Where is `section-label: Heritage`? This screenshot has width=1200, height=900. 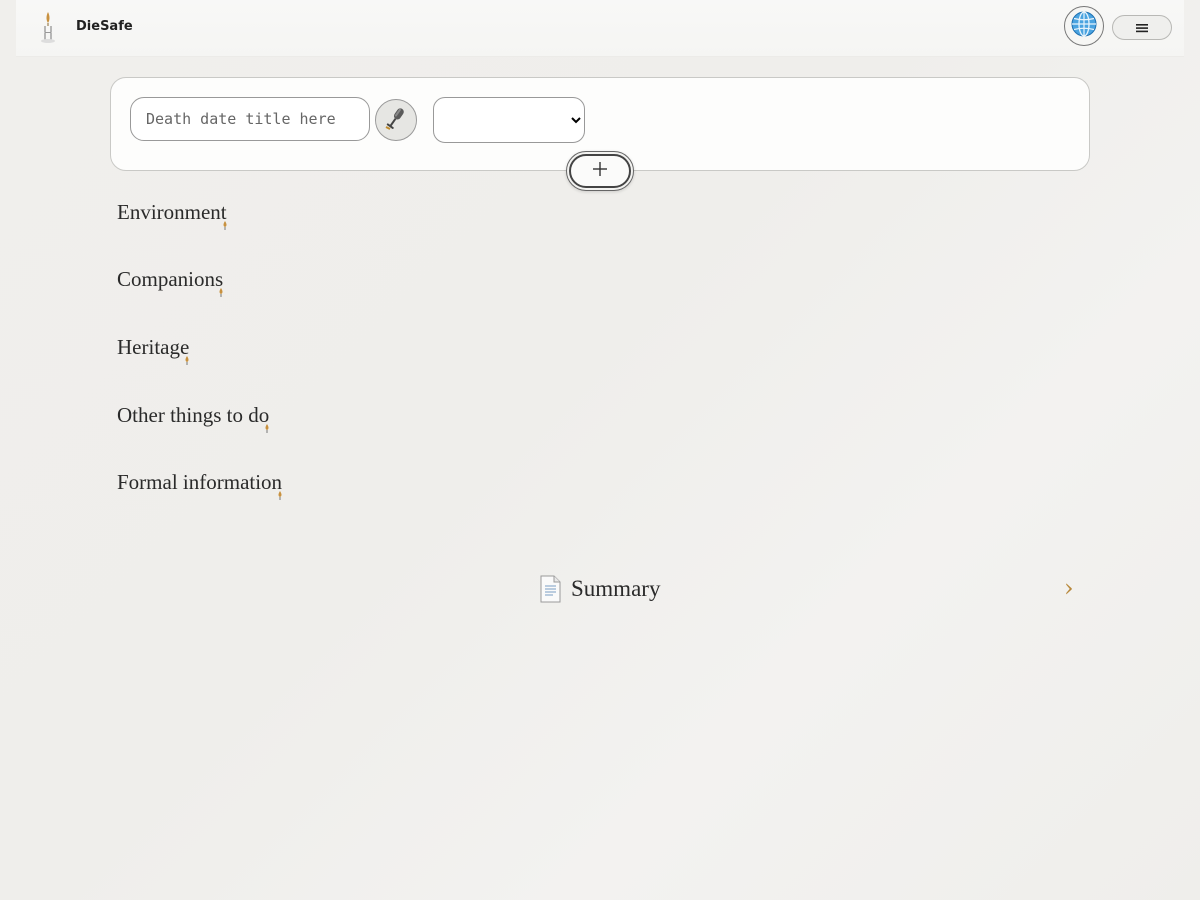 section-label: Heritage is located at coordinates (153, 347).